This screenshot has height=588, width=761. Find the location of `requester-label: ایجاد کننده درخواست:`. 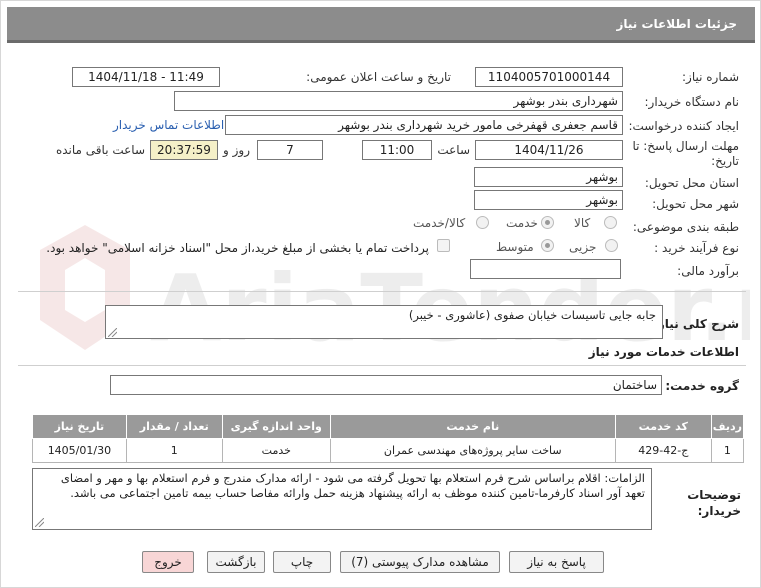

requester-label: ایجاد کننده درخواست: is located at coordinates (683, 126).